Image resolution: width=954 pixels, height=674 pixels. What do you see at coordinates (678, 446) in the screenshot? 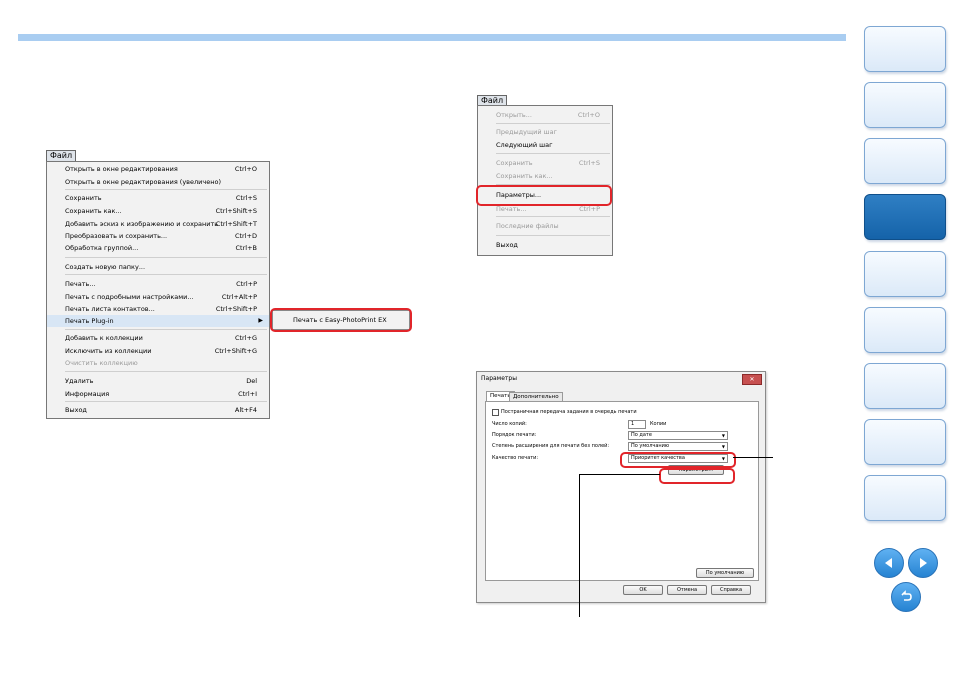
I see `extension-select: По умолчанию ▼` at bounding box center [678, 446].